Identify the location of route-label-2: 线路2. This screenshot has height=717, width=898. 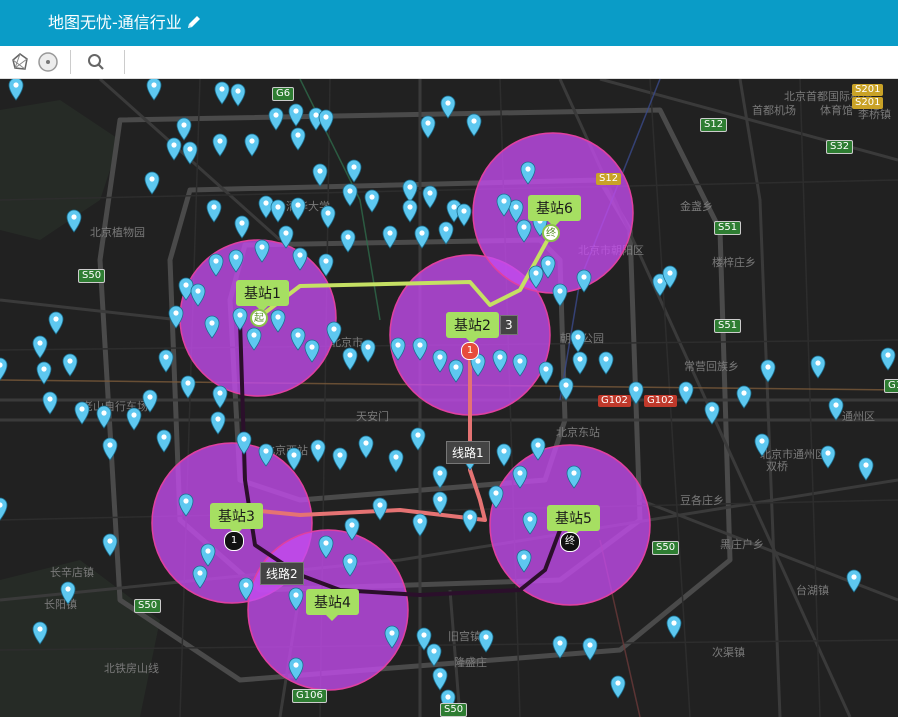
(282, 573).